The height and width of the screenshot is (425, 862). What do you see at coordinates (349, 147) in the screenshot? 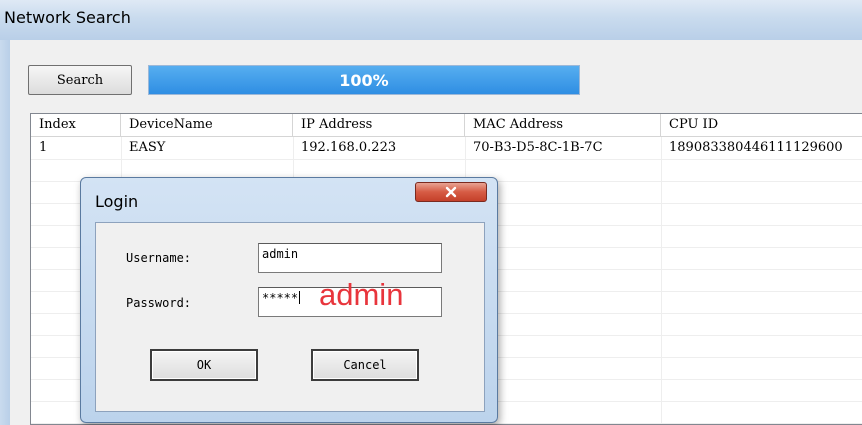
I see `cell-ip-address: 192.168.0.223` at bounding box center [349, 147].